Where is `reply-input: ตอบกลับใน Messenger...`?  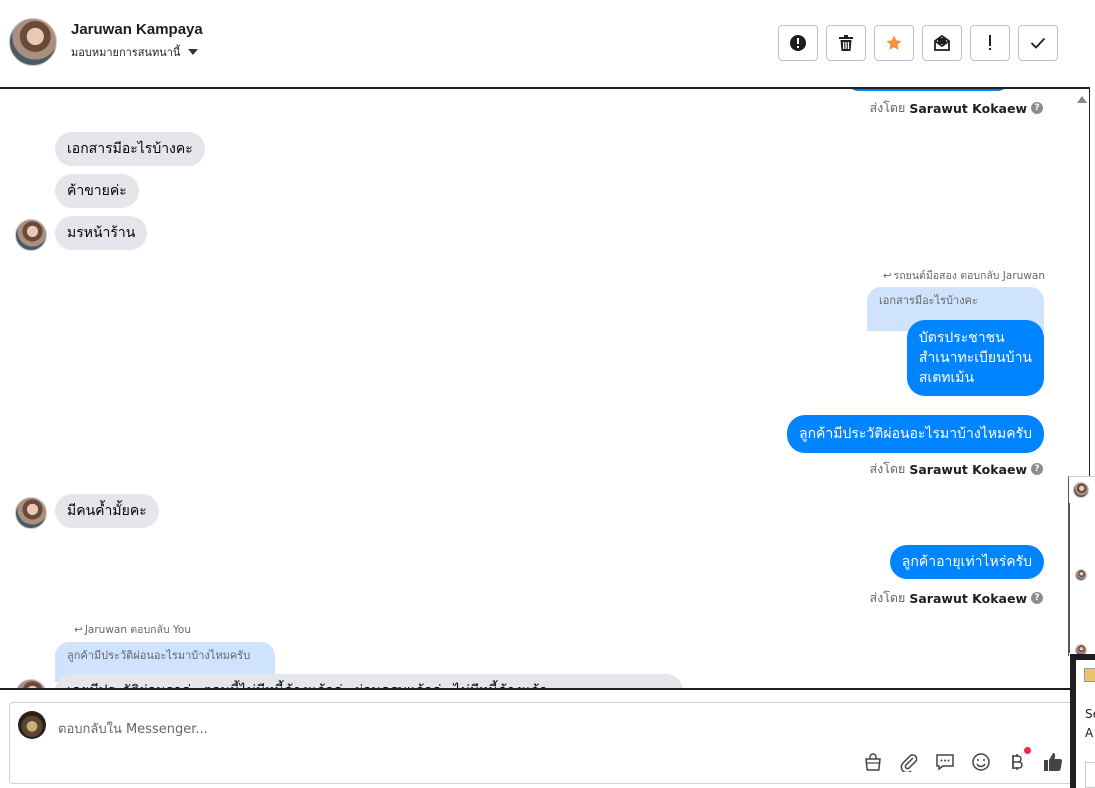 reply-input: ตอบกลับใน Messenger... is located at coordinates (133, 728).